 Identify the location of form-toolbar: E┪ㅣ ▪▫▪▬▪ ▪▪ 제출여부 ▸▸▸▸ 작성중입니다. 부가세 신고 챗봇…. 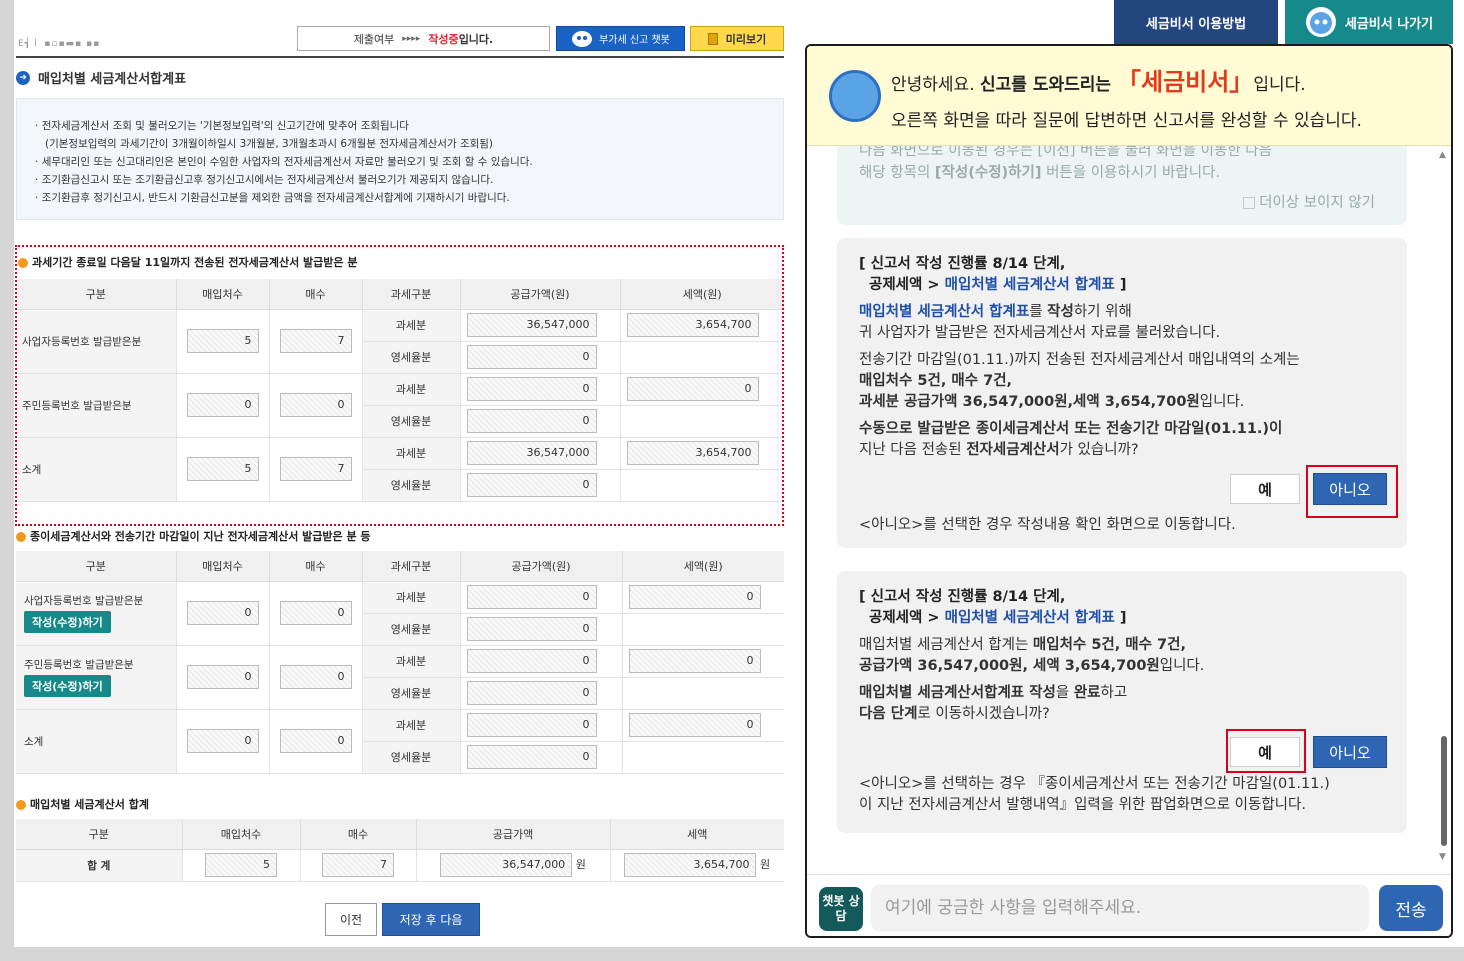
(400, 42).